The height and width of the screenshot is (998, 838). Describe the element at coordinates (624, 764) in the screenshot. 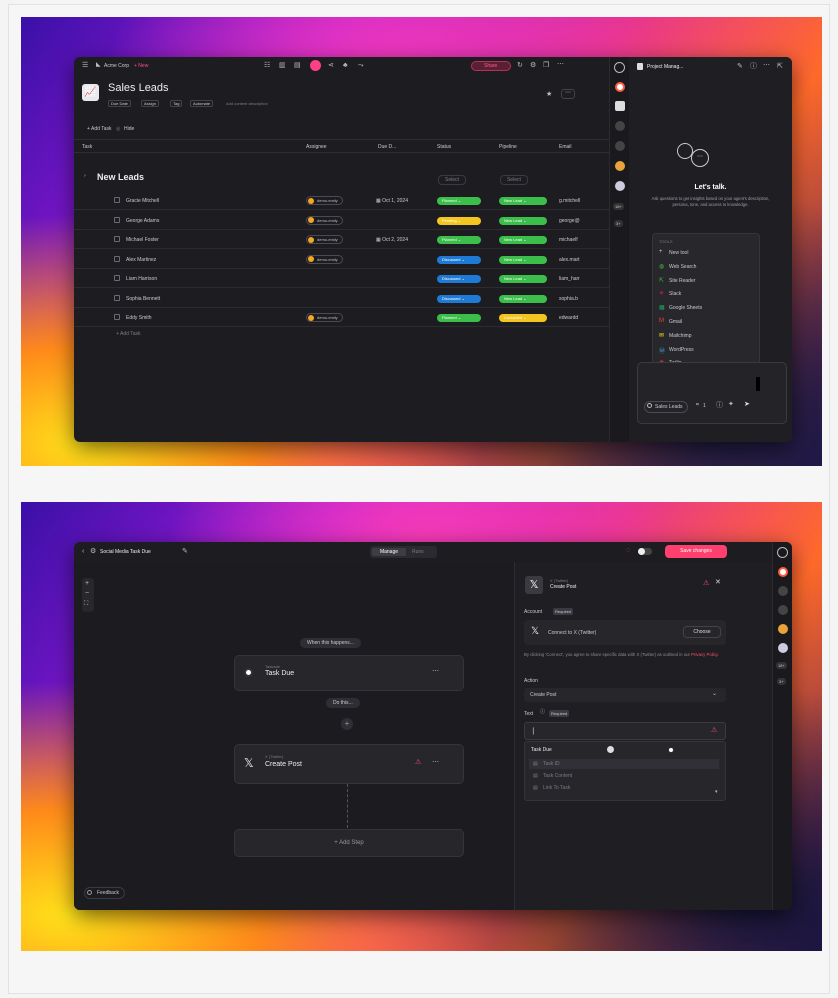

I see `dropdown-item: ▤ Task ID` at that location.